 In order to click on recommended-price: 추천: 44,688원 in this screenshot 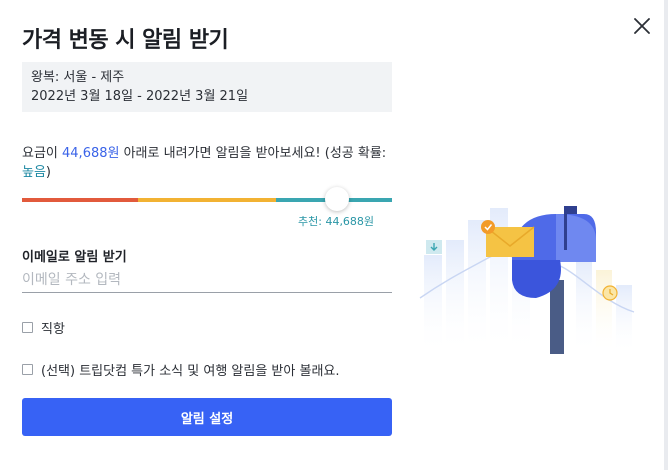, I will do `click(336, 221)`.